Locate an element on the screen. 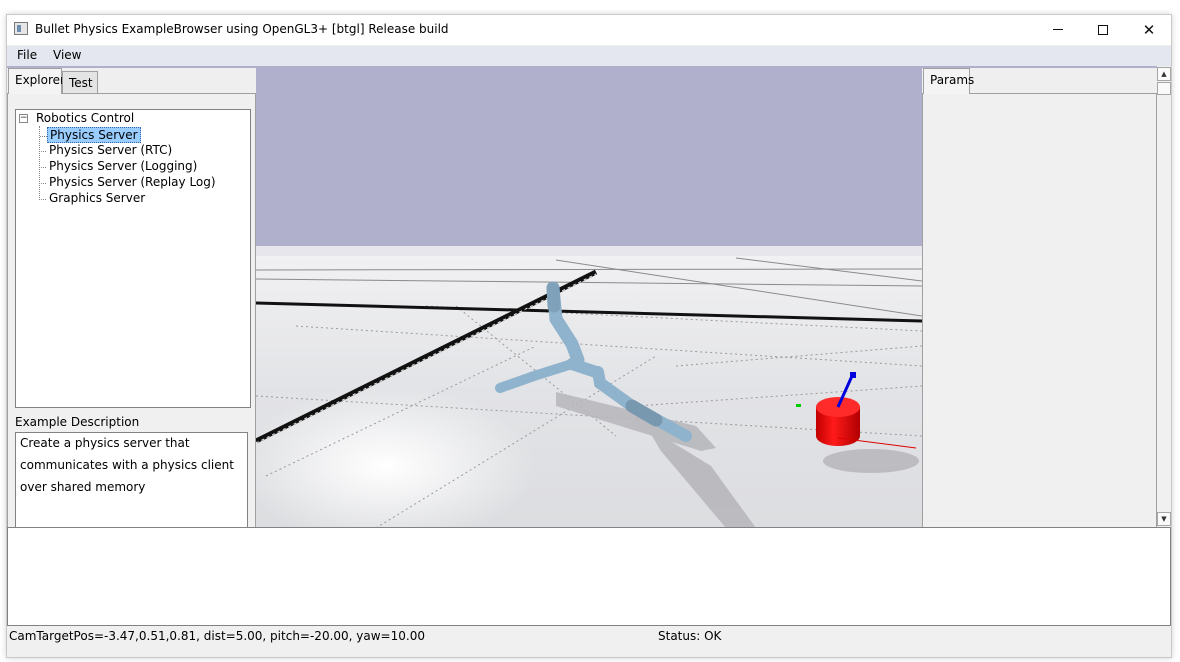 Image resolution: width=1180 pixels, height=662 pixels. minimize-icon is located at coordinates (1058, 29).